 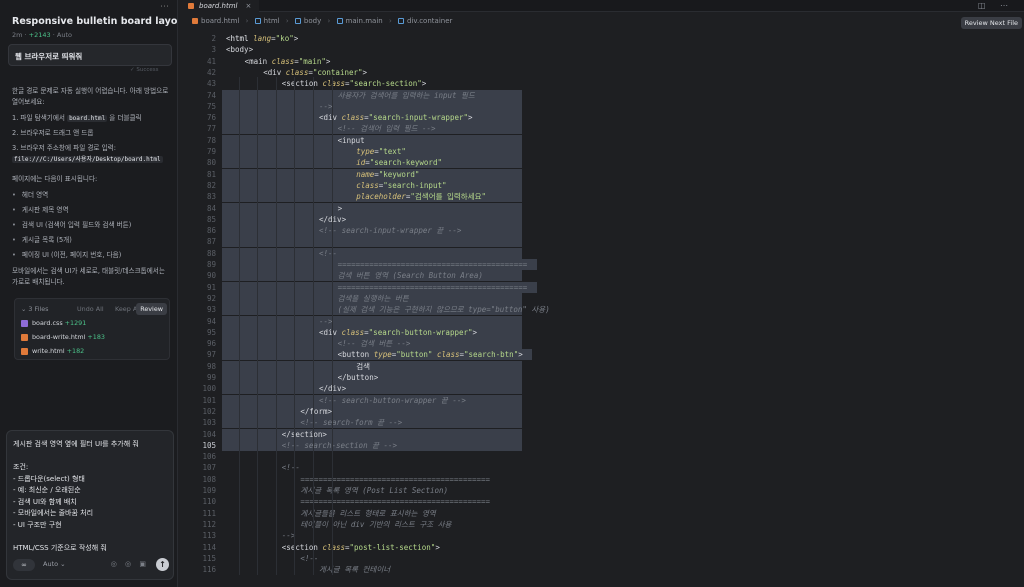 What do you see at coordinates (601, 118) in the screenshot?
I see `code-line: 76 <div class="search-input-wrapper">` at bounding box center [601, 118].